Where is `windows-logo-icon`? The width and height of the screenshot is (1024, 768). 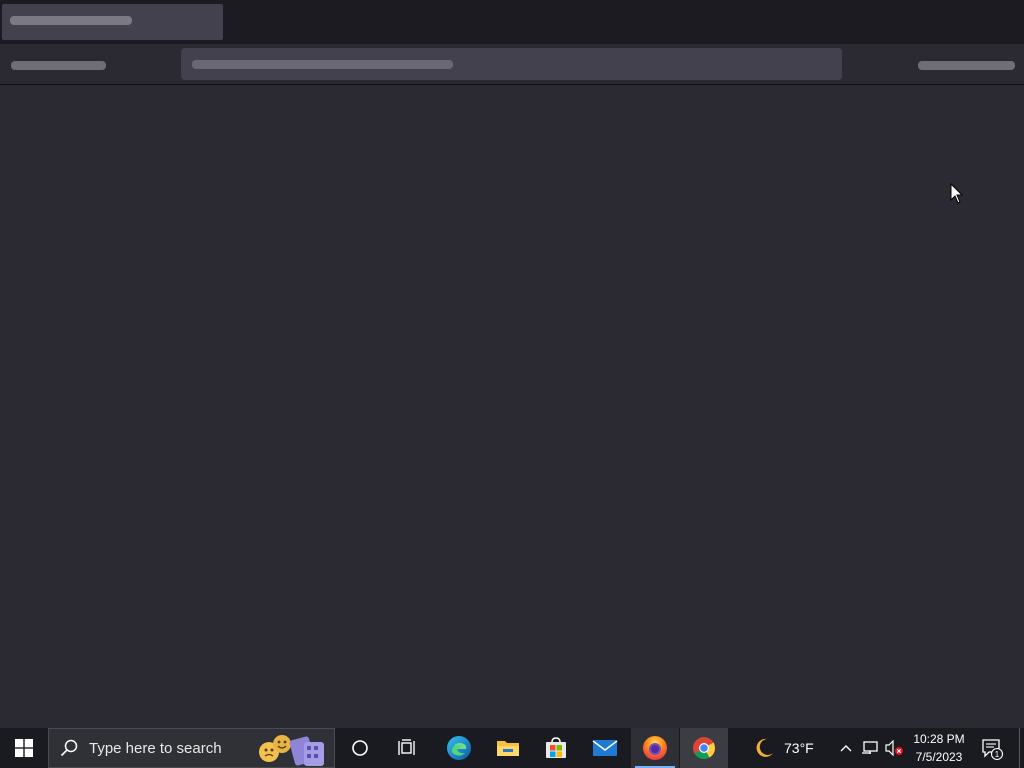
windows-logo-icon is located at coordinates (24, 748).